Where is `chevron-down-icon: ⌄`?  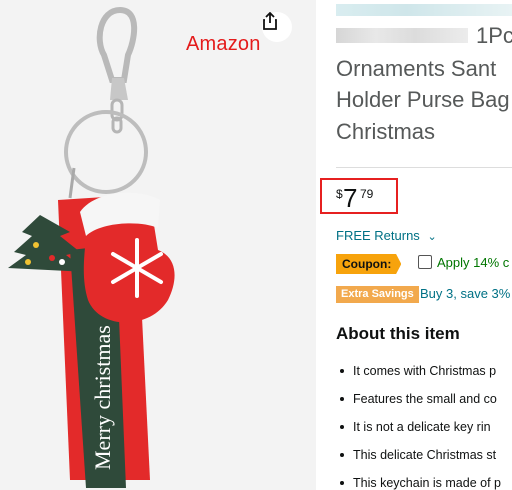 chevron-down-icon: ⌄ is located at coordinates (432, 237).